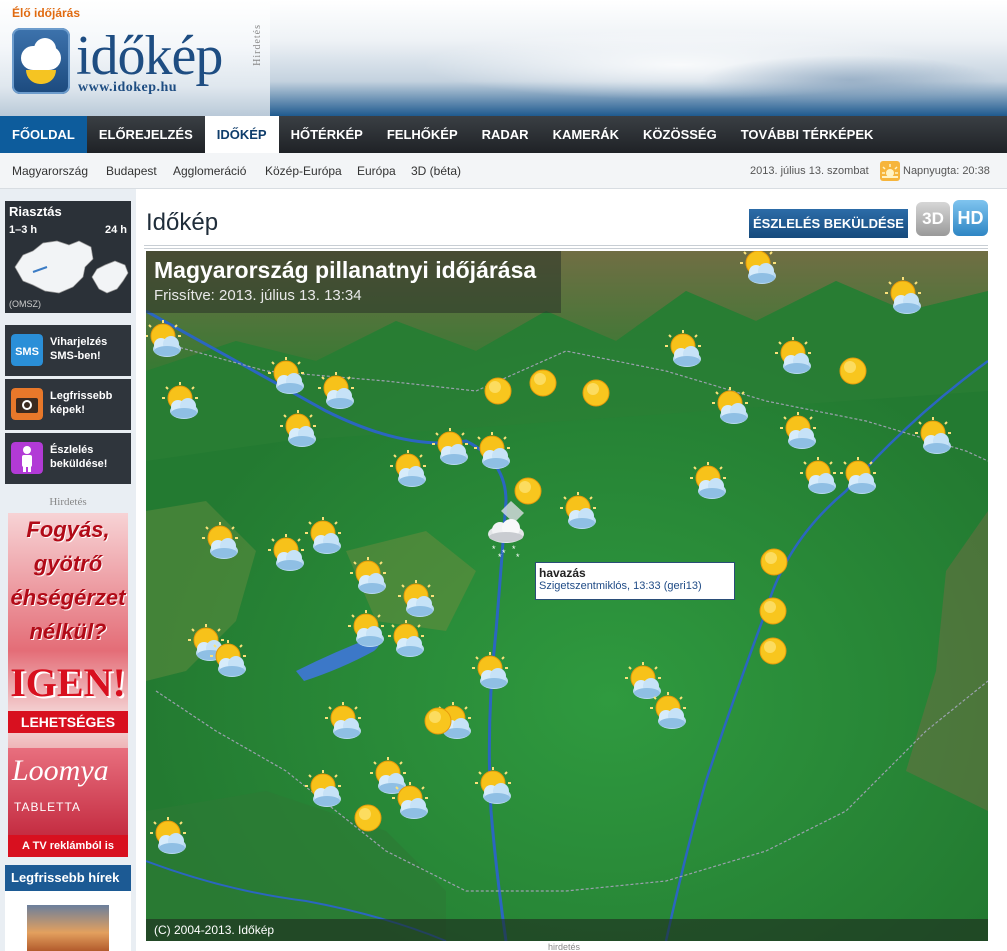  I want to click on sms-alert-box: SMS Viharjelzés SMS-ben!, so click(68, 350).